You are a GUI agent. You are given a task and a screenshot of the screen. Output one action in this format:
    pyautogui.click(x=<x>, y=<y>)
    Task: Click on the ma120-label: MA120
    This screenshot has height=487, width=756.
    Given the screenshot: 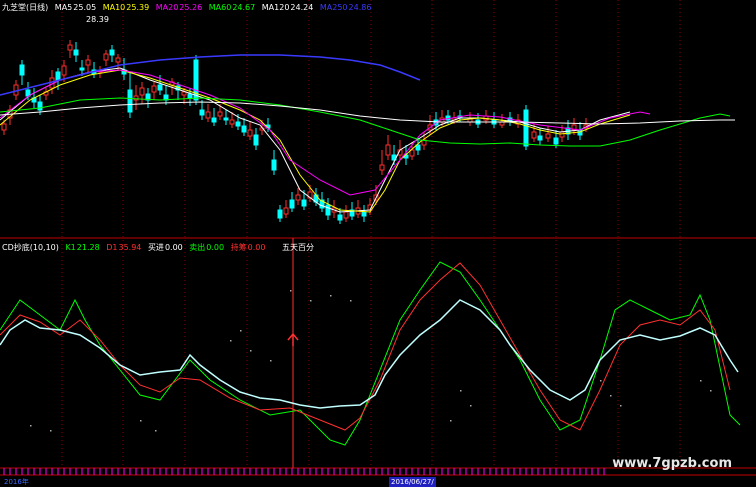 What is the action you would take?
    pyautogui.click(x=275, y=7)
    